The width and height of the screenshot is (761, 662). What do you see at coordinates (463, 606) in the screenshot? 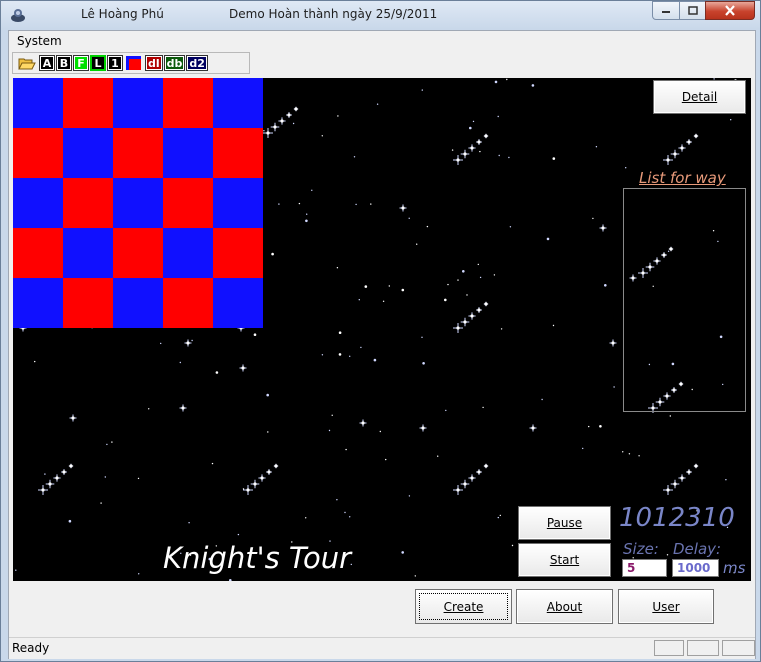
I see `create-button: Create` at bounding box center [463, 606].